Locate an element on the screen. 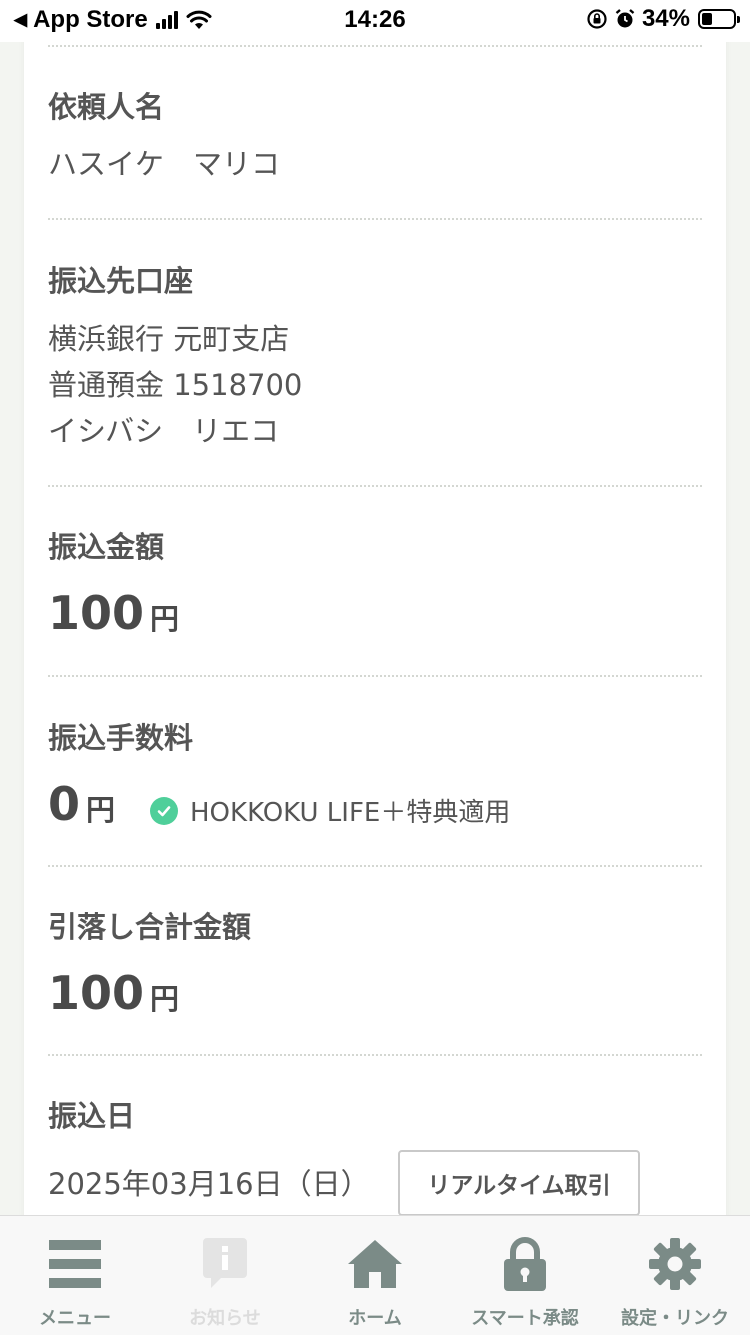 The image size is (750, 1335). tab-menu-label: メニュー is located at coordinates (75, 1318).